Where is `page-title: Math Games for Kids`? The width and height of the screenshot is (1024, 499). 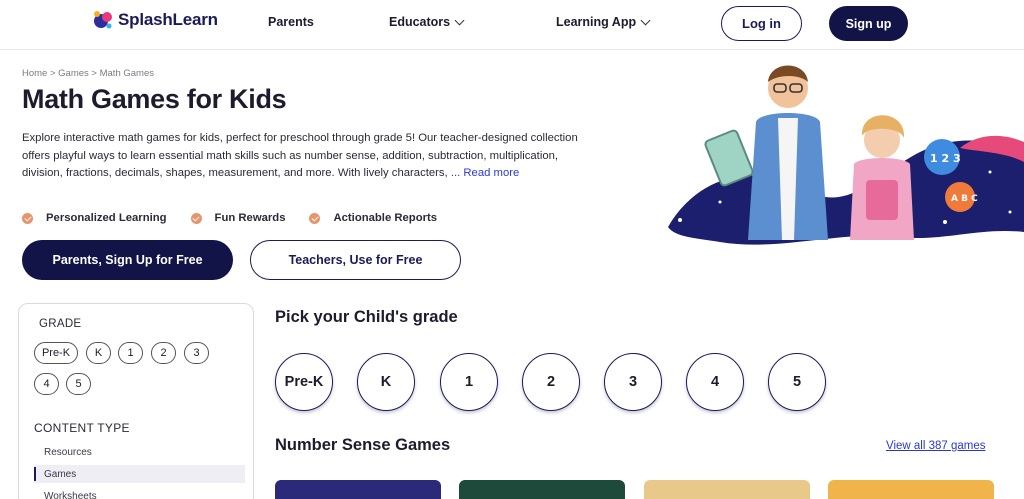 page-title: Math Games for Kids is located at coordinates (154, 99).